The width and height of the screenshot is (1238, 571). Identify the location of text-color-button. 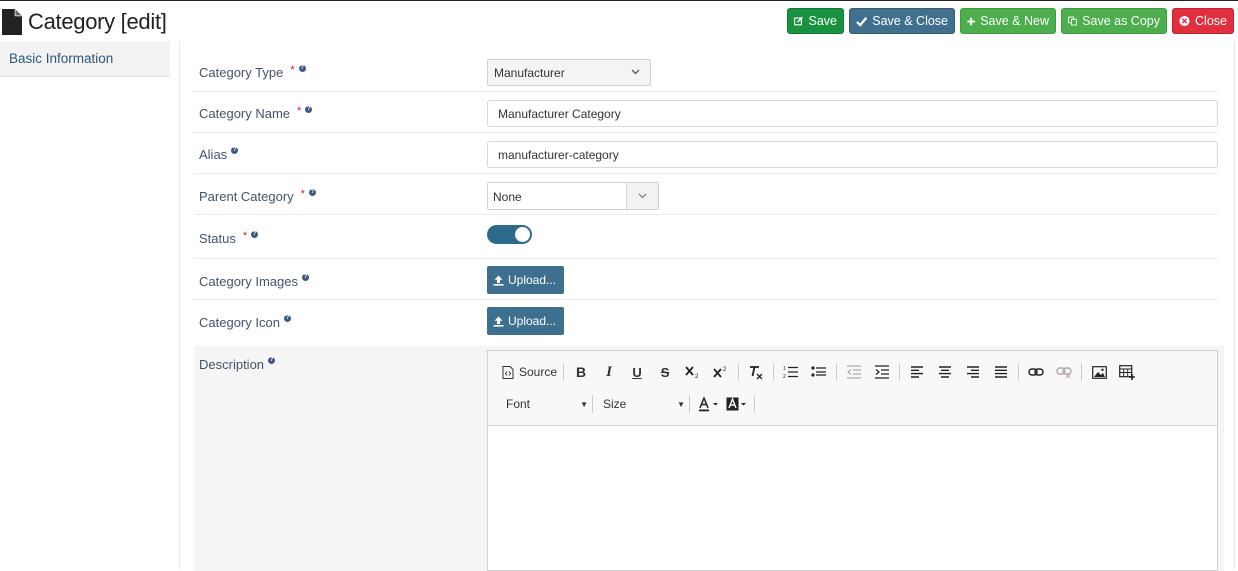
(709, 404).